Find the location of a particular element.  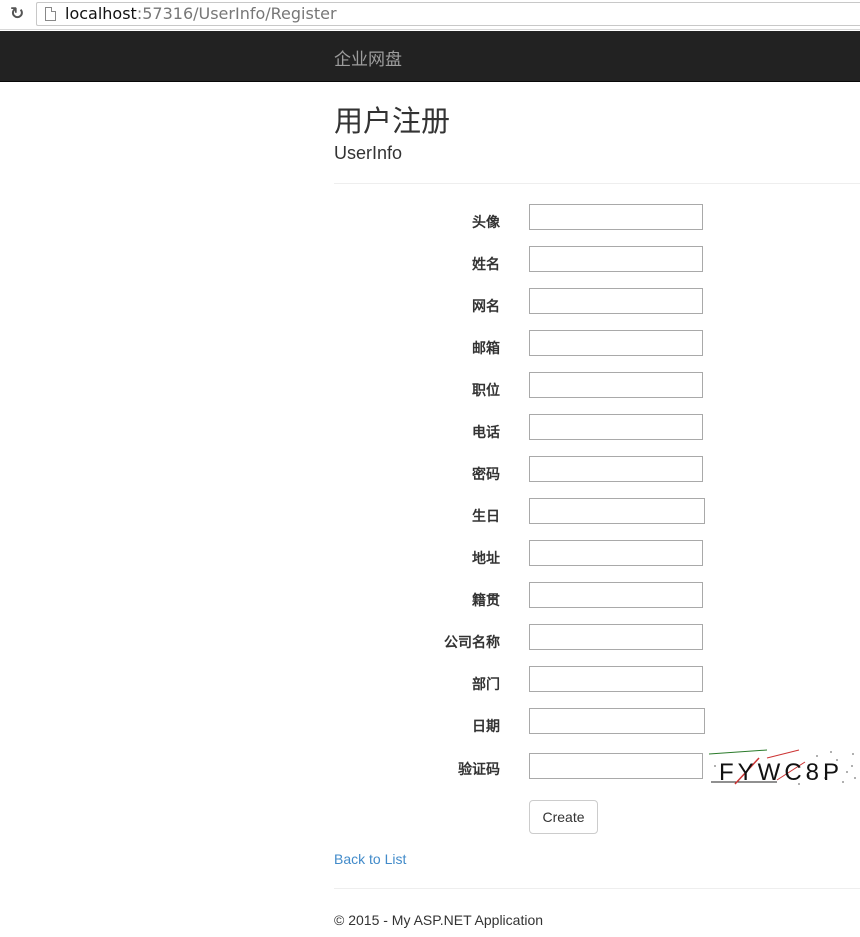

url-path: :57316/UserInfo/Register is located at coordinates (236, 13).